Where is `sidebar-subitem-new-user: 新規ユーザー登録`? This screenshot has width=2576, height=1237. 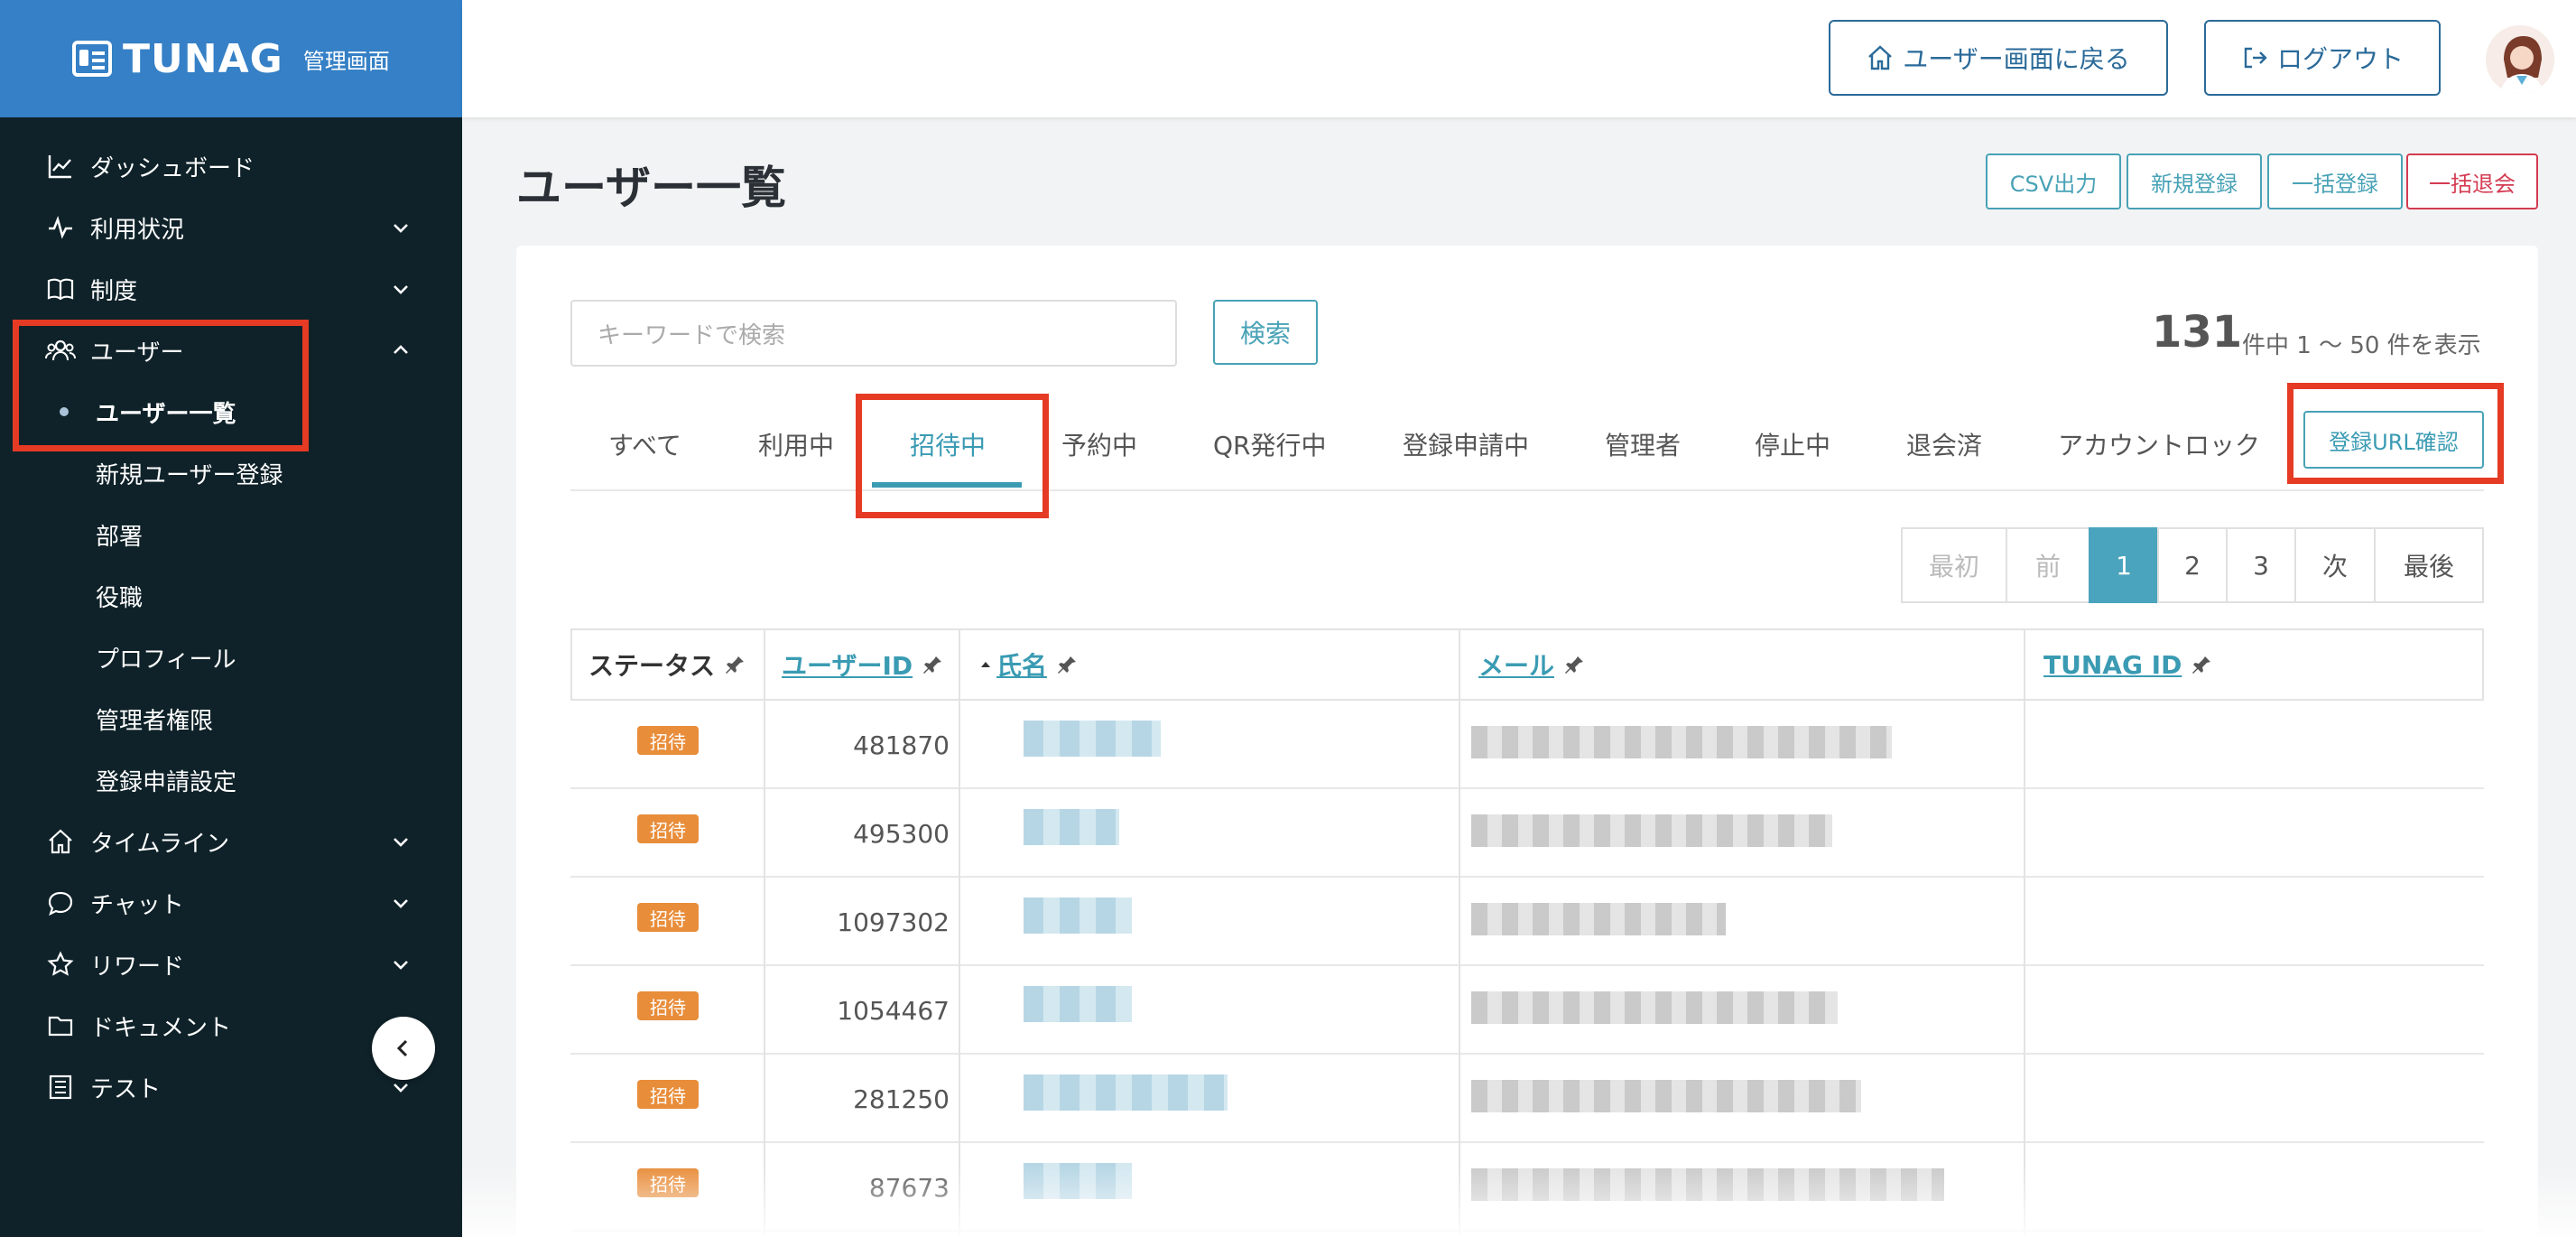 sidebar-subitem-new-user: 新規ユーザー登録 is located at coordinates (231, 473).